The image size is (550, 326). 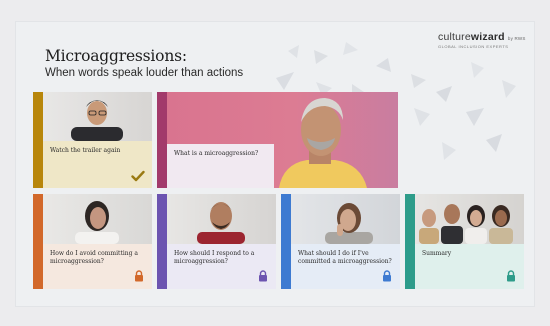 I want to click on logo-tagline: GLOBAL INCLUSION EXPERTS, so click(x=473, y=46).